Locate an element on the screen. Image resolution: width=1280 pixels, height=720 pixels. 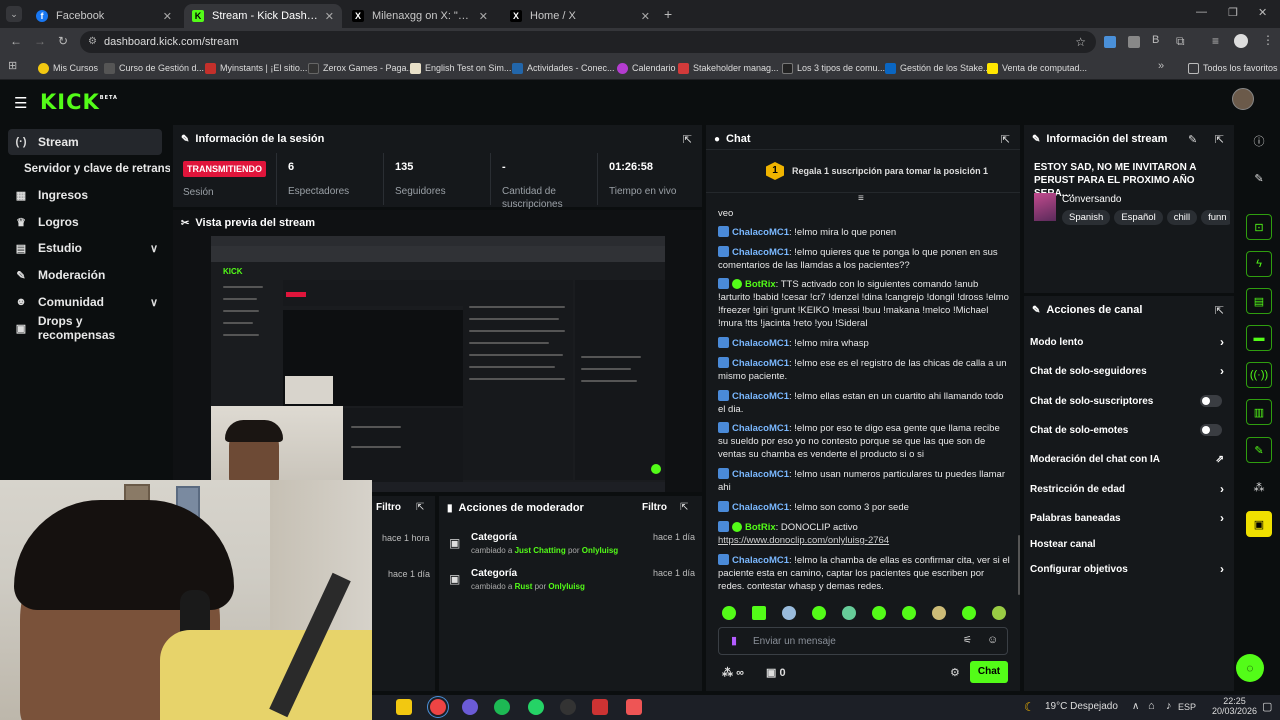
extension-icon: B is located at coordinates (1155, 40).